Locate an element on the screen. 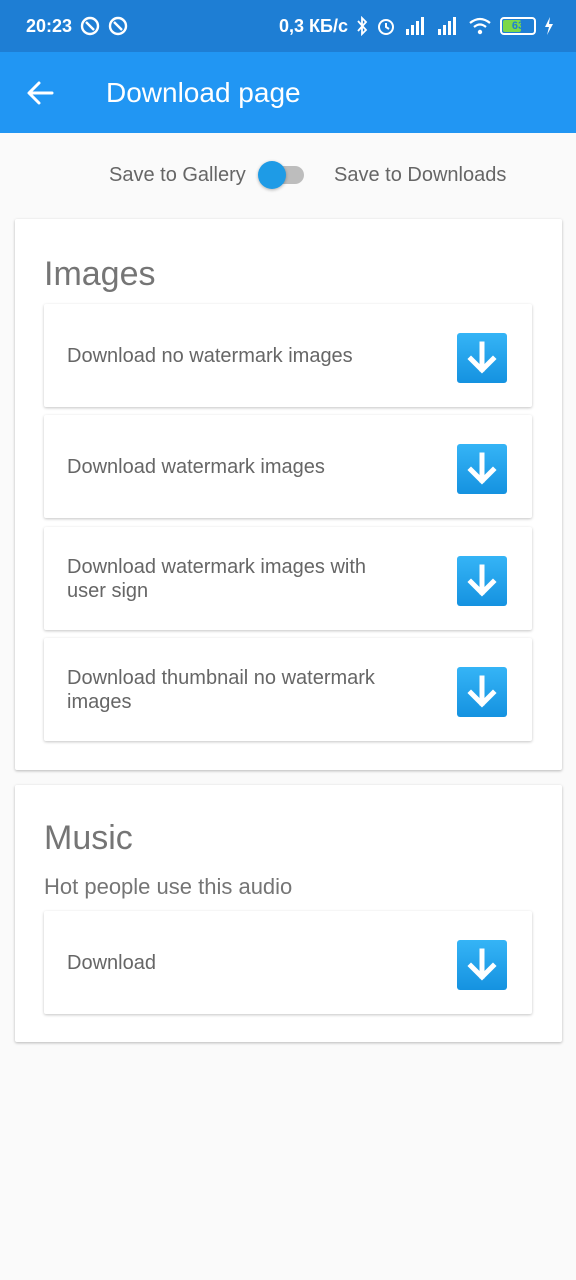 This screenshot has height=1280, width=576. download-item: Download is located at coordinates (288, 962).